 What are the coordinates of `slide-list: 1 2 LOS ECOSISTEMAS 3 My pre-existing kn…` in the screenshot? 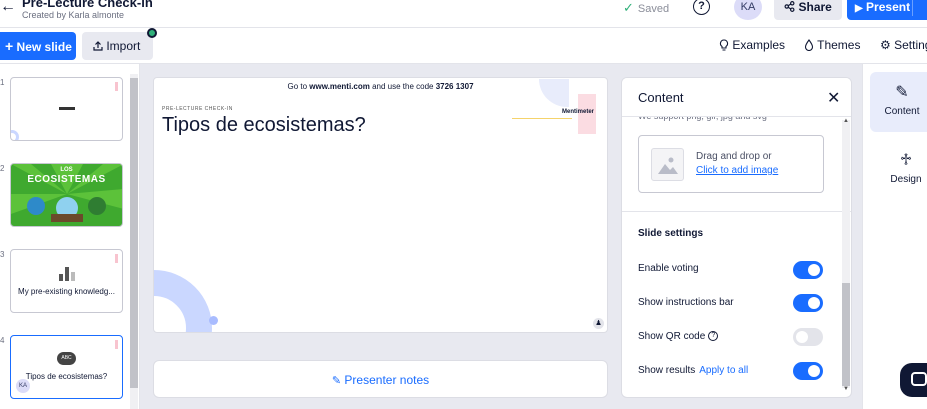 It's located at (70, 236).